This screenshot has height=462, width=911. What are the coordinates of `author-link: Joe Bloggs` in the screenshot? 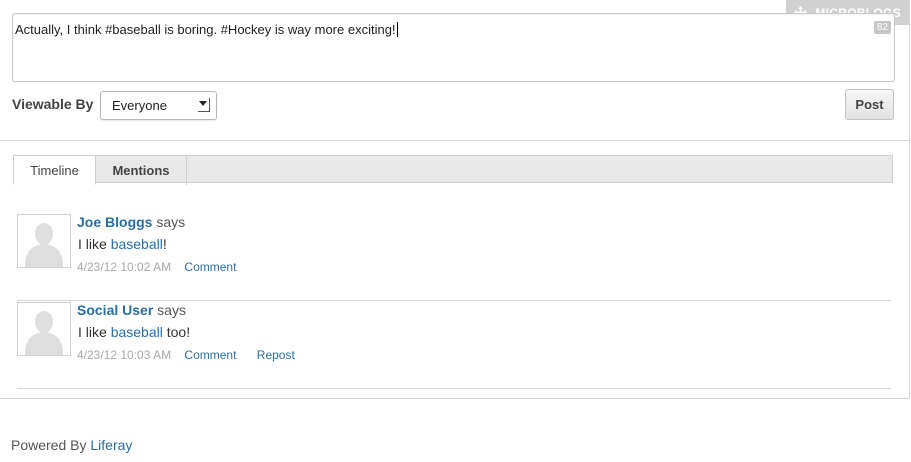 It's located at (114, 222).